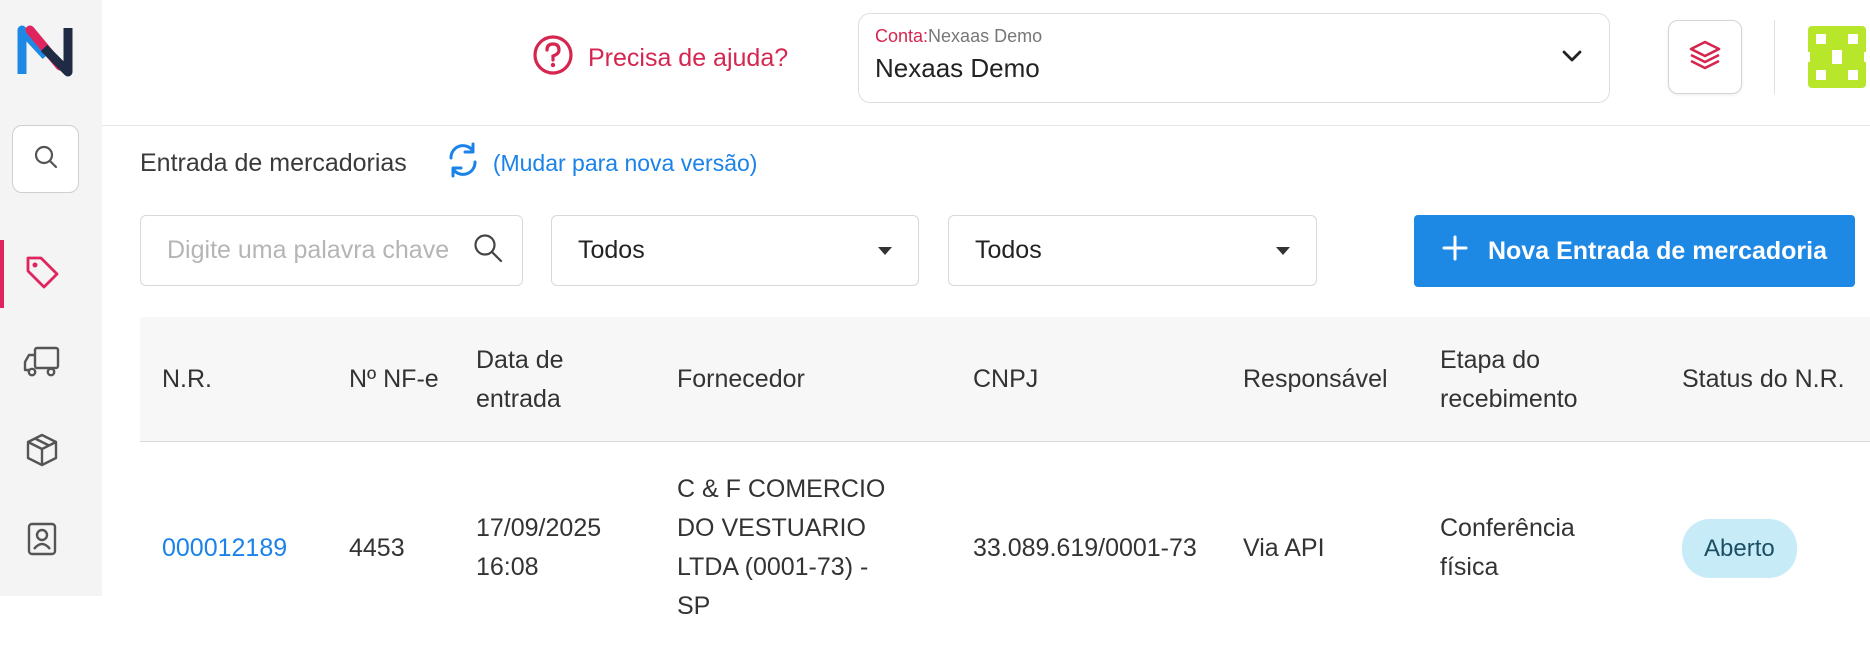  I want to click on sidebar-item-logistics, so click(42, 363).